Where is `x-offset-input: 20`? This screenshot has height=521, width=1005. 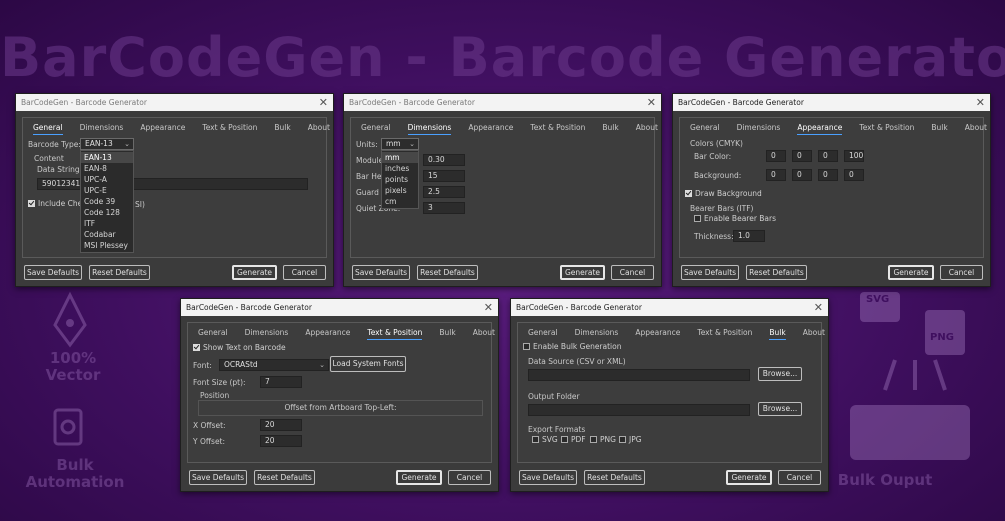
x-offset-input: 20 is located at coordinates (281, 425).